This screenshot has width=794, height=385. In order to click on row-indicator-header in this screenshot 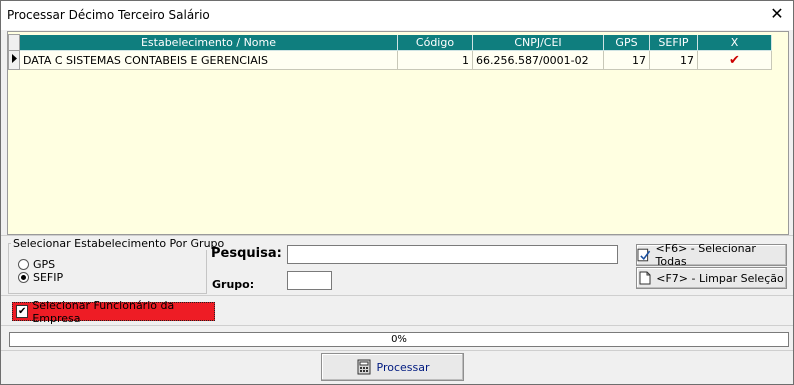, I will do `click(14, 42)`.